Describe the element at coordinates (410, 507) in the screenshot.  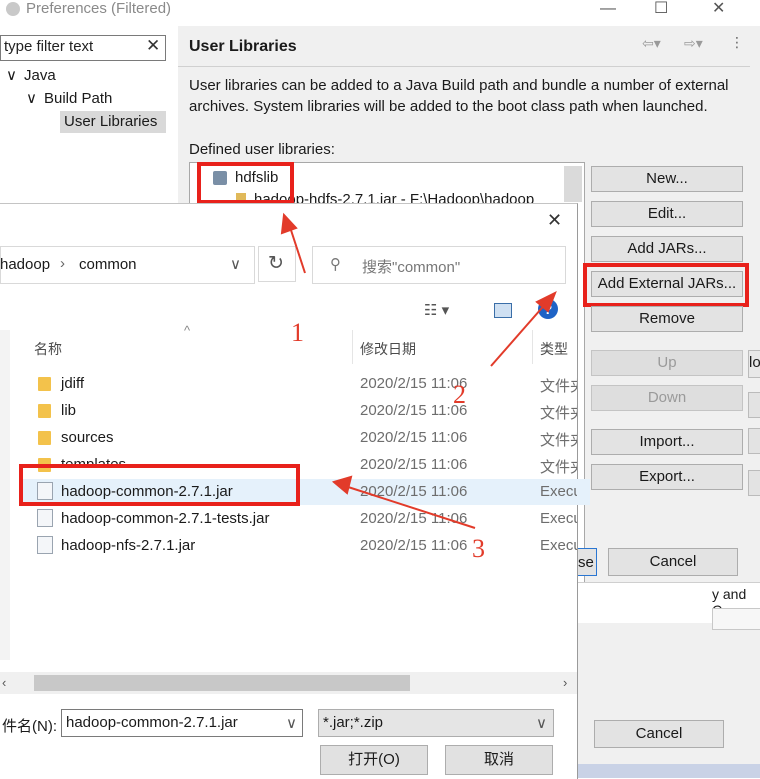
I see `arrow-3-line` at that location.